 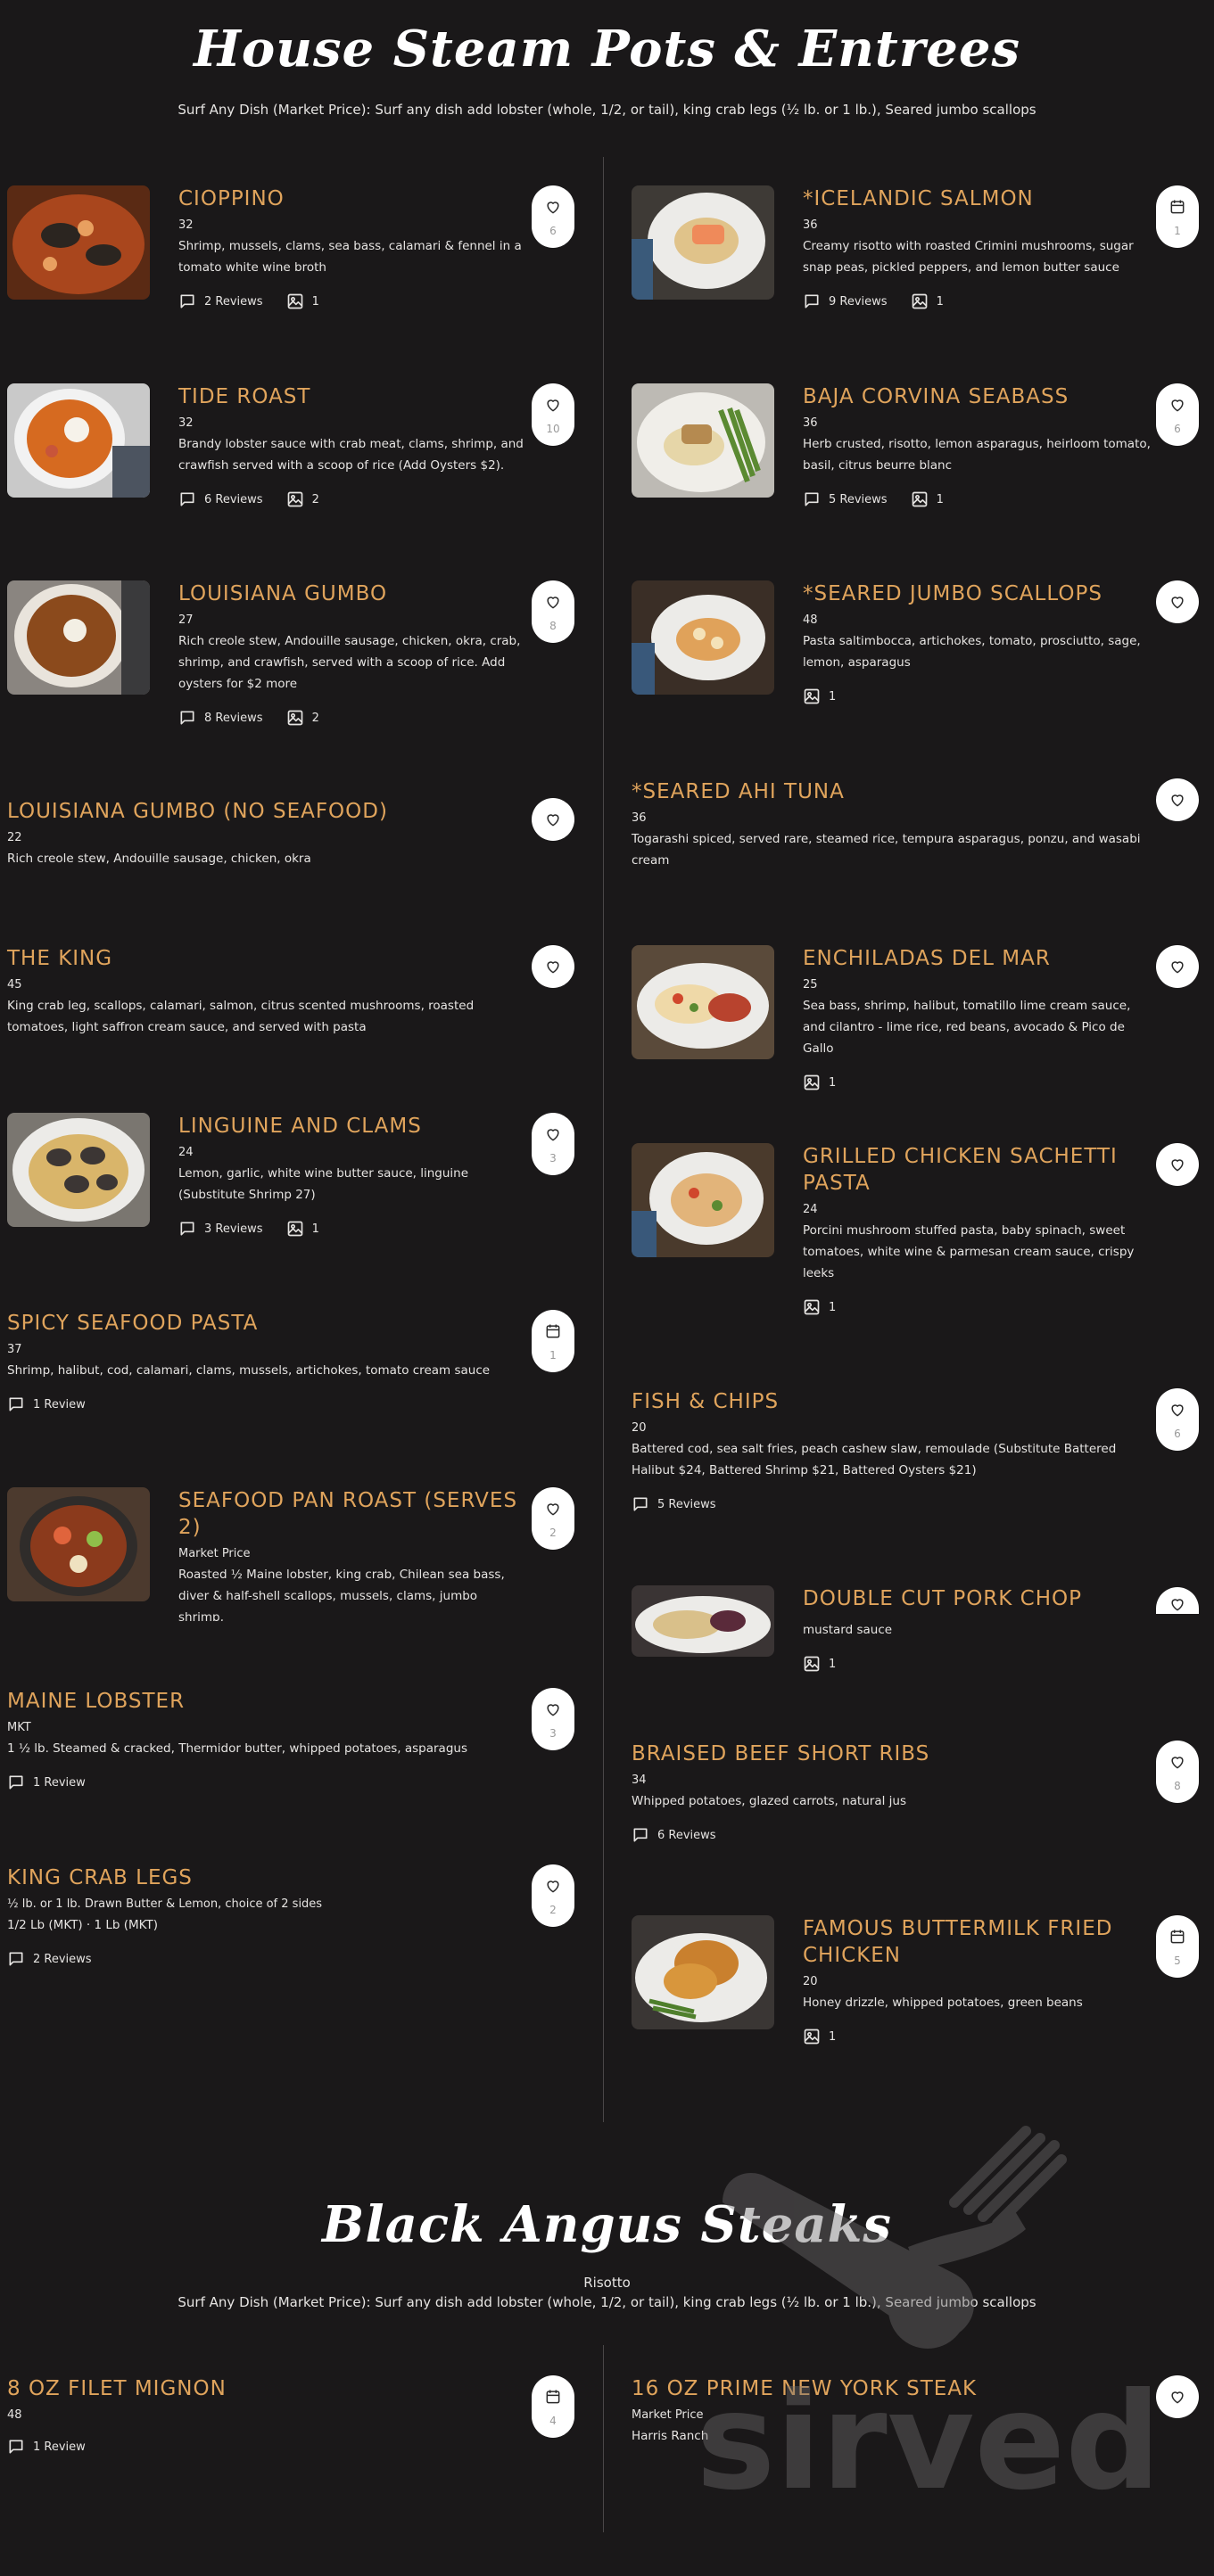 I want to click on menu-item: 8 oz Filet Mignon 48 1 Review 4, so click(x=292, y=2428).